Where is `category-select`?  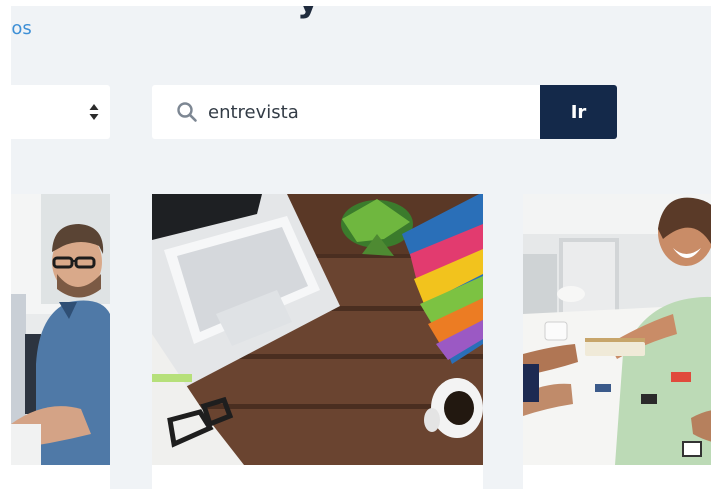 category-select is located at coordinates (60, 112).